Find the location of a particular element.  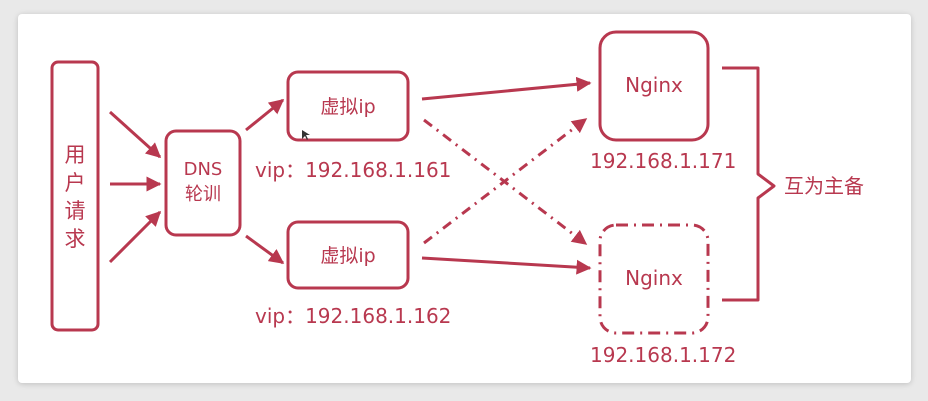

vip-top-label: 虚拟ip is located at coordinates (347, 107).